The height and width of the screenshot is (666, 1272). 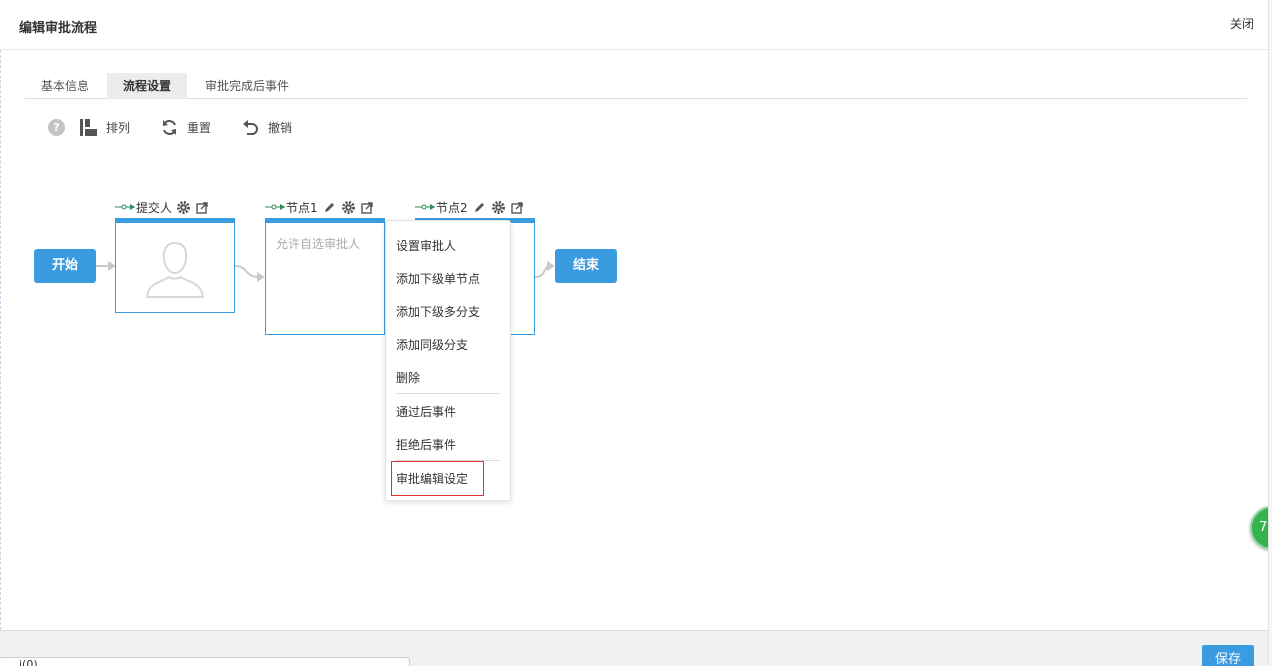 I want to click on menu-item-add-sibling-branch: 添加同级分支, so click(x=432, y=344).